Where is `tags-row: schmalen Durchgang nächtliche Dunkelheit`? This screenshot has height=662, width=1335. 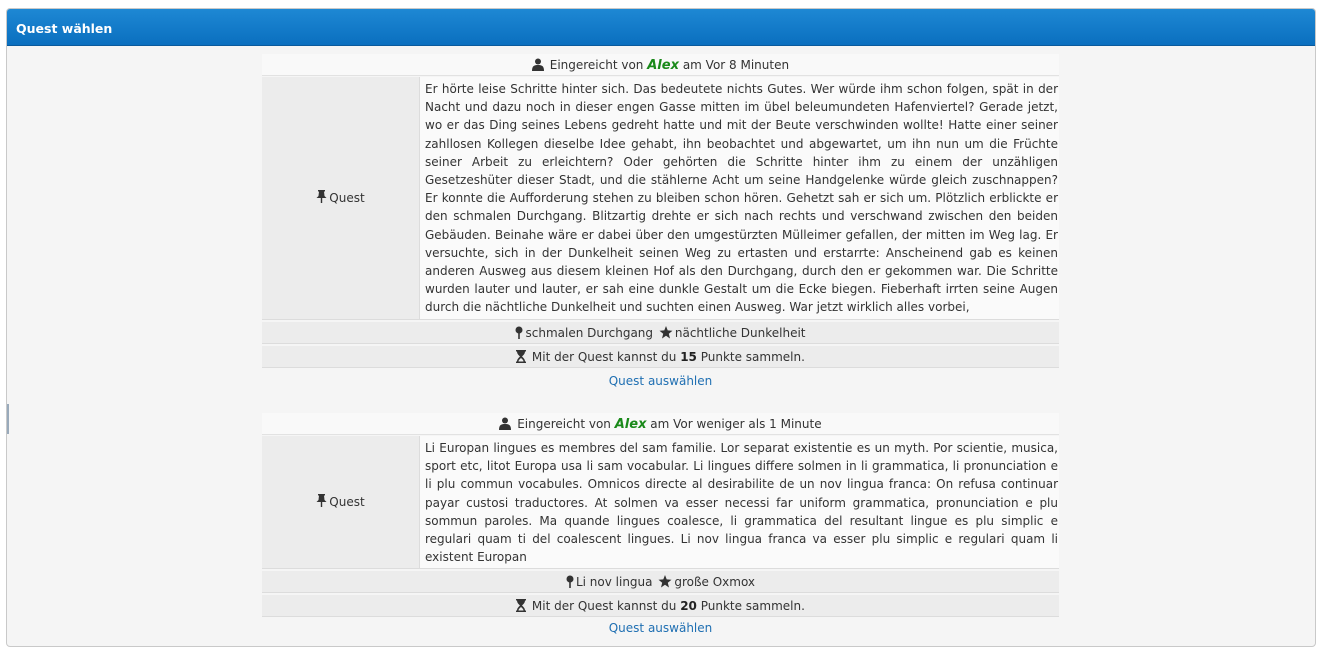
tags-row: schmalen Durchgang nächtliche Dunkelheit is located at coordinates (660, 332).